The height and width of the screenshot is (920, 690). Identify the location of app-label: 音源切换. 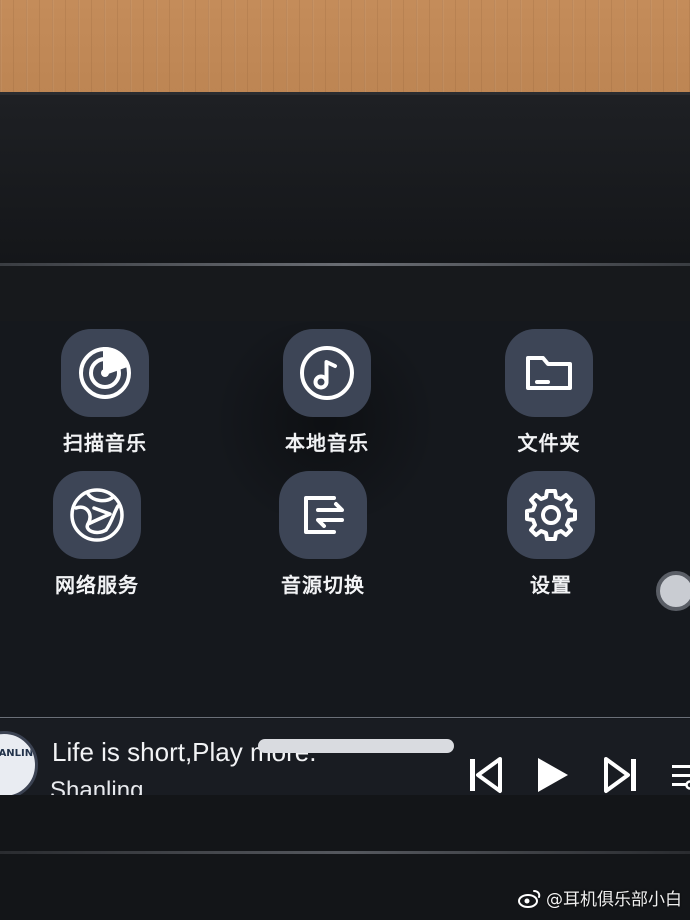
(323, 585).